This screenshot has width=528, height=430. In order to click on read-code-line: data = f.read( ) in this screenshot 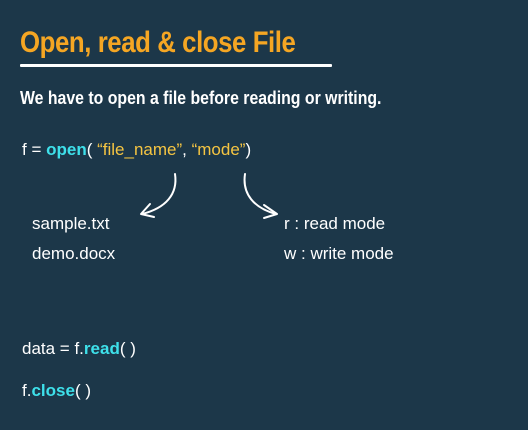, I will do `click(79, 349)`.